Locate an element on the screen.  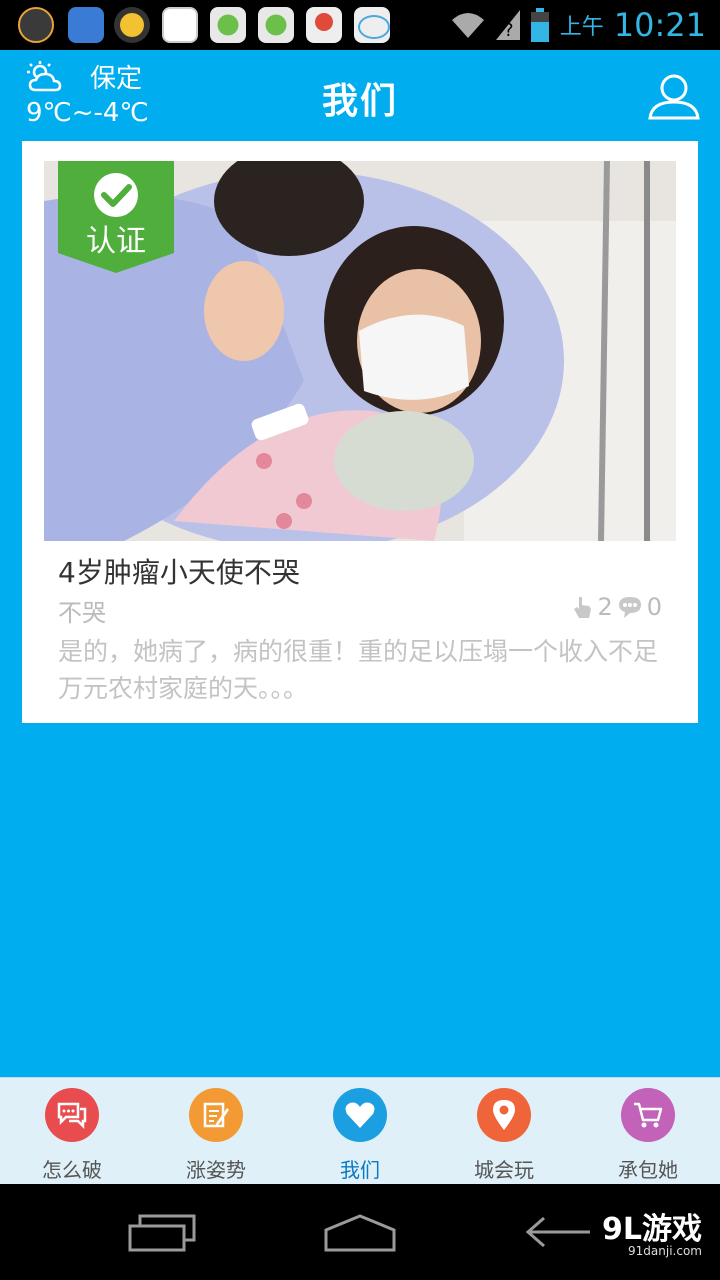
pen-app-icon is located at coordinates (86, 25).